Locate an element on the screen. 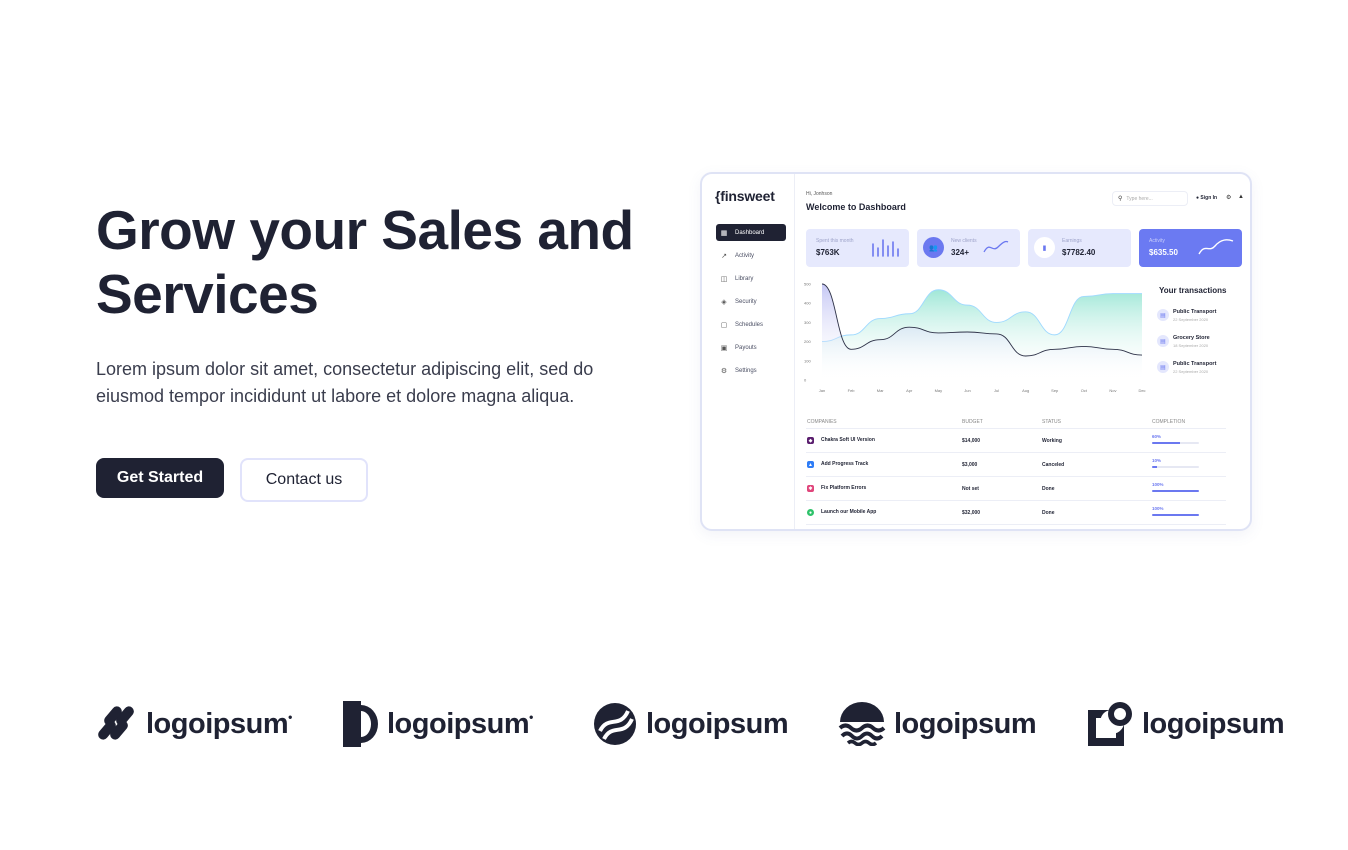  partner-logo-4: logoipsum is located at coordinates (937, 724).